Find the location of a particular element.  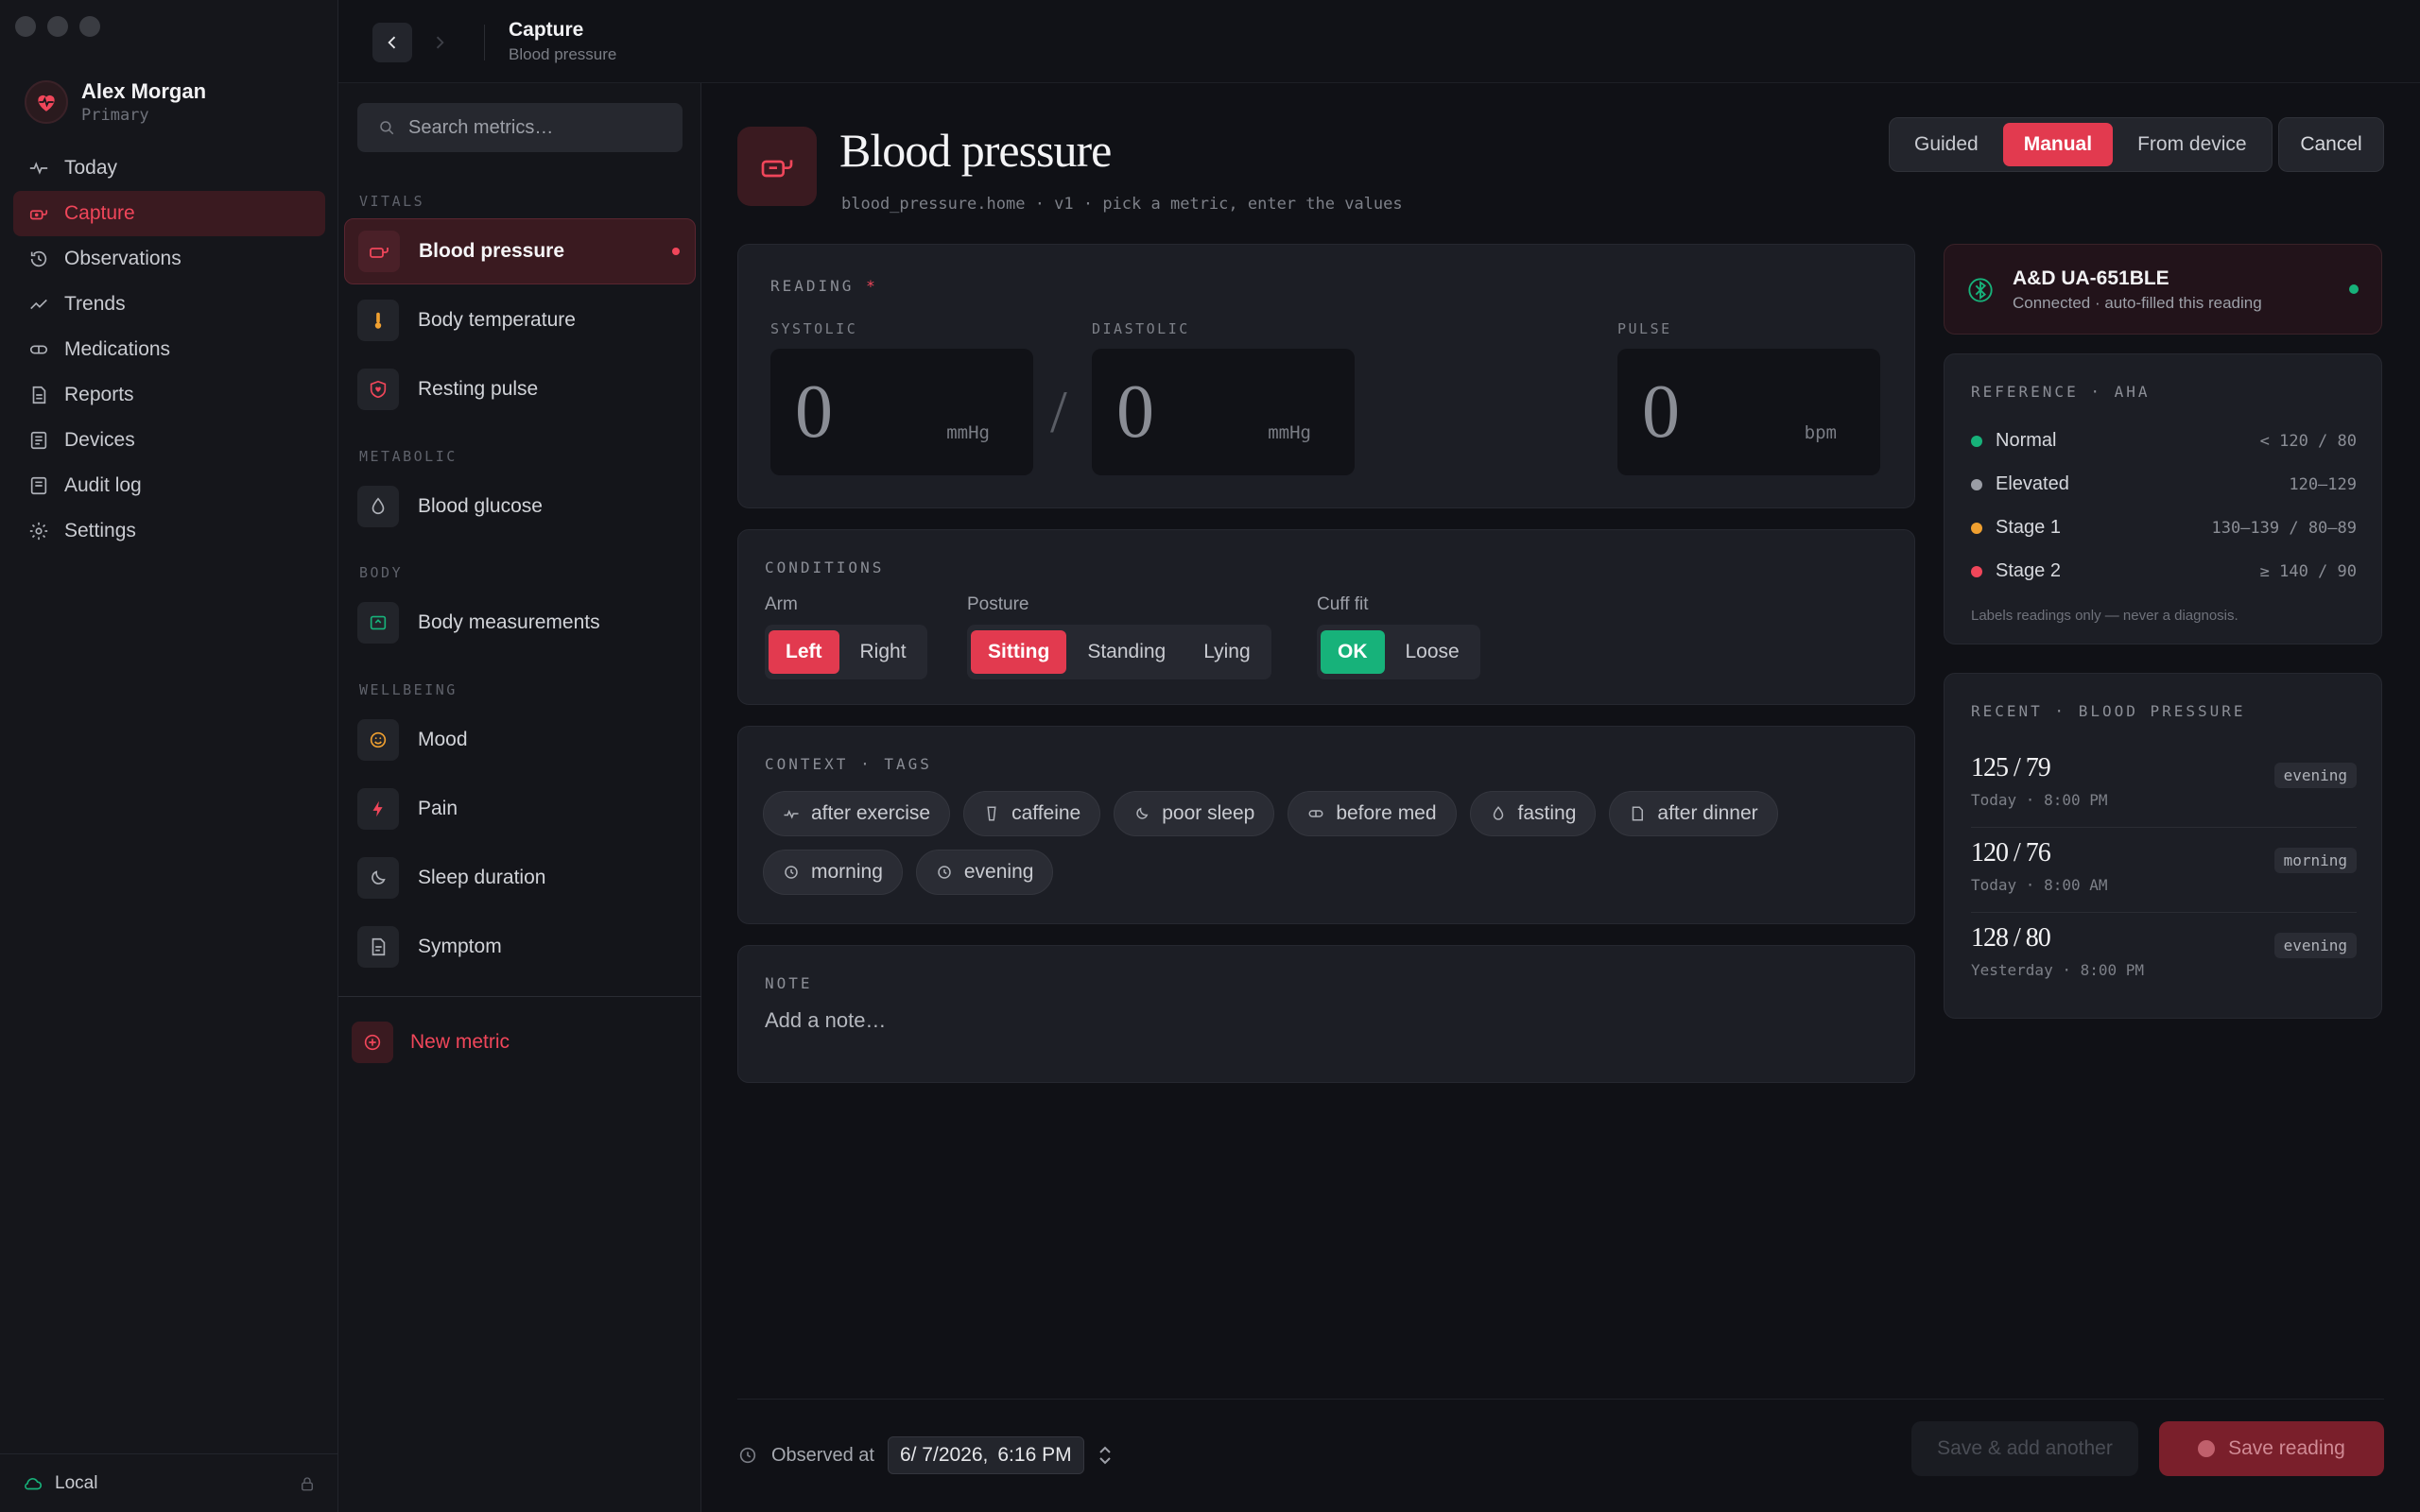

datetime-input: 6/ 7/2026, 6:16 PM is located at coordinates (985, 1455).